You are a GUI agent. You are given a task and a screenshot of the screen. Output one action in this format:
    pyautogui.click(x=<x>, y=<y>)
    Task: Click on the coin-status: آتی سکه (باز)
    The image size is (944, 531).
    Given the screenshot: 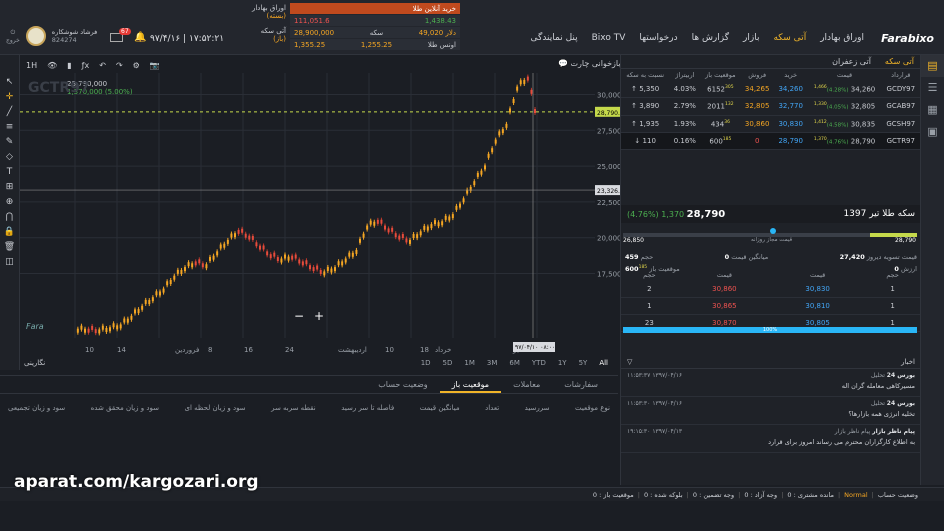 What is the action you would take?
    pyautogui.click(x=266, y=35)
    